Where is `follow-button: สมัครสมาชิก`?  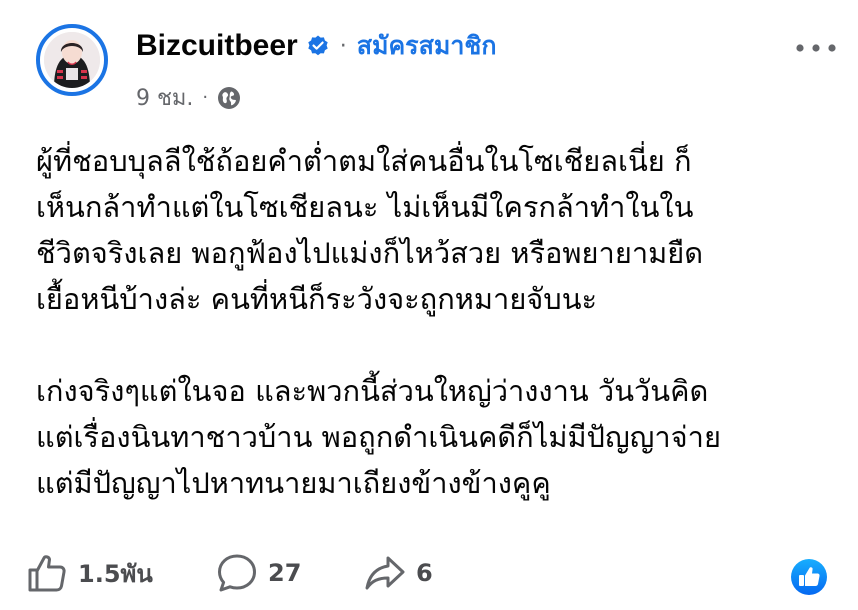 follow-button: สมัครสมาชิก is located at coordinates (427, 46).